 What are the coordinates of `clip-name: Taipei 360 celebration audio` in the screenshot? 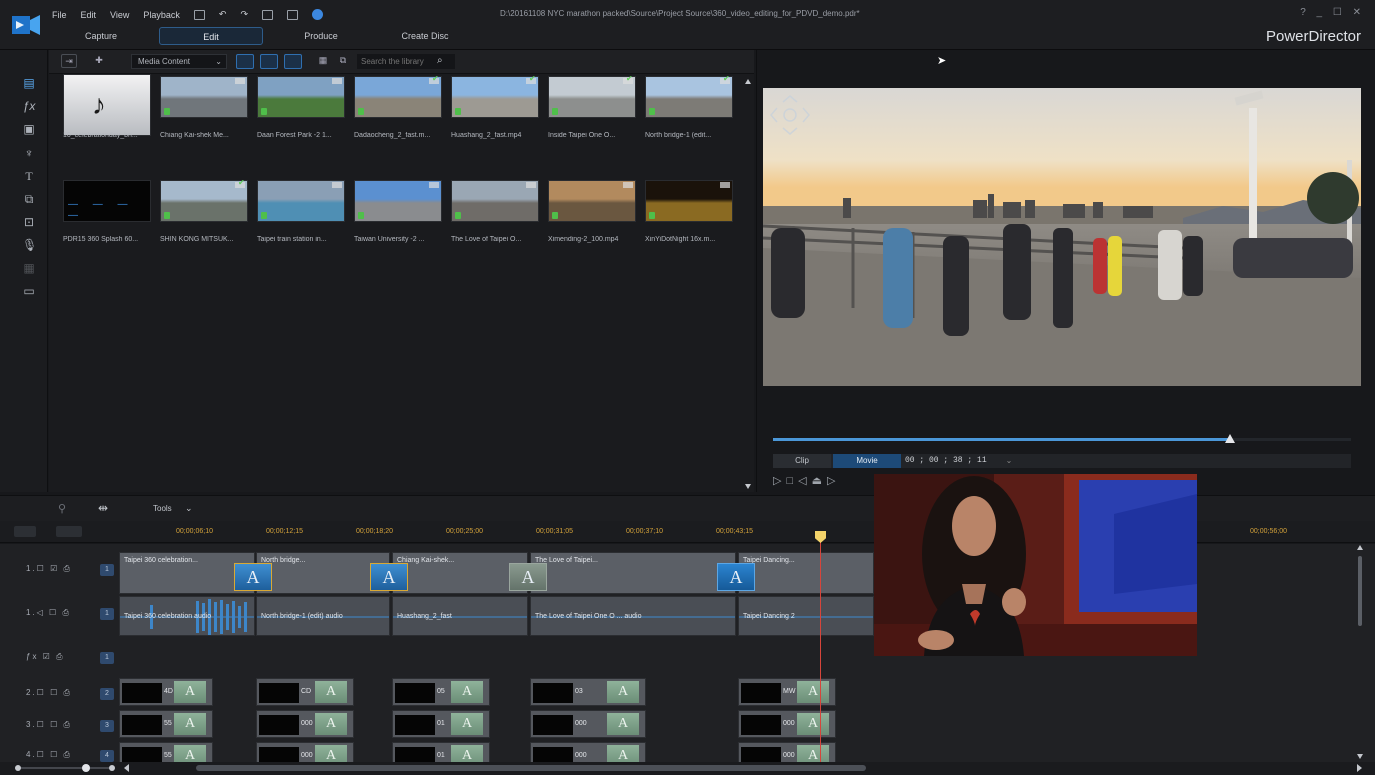 It's located at (168, 616).